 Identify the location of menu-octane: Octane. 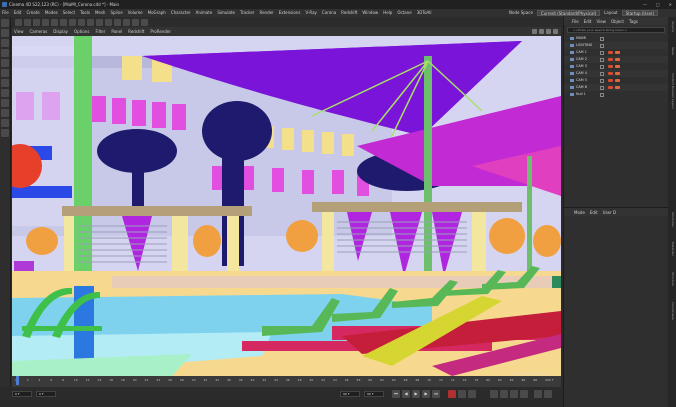
(404, 13).